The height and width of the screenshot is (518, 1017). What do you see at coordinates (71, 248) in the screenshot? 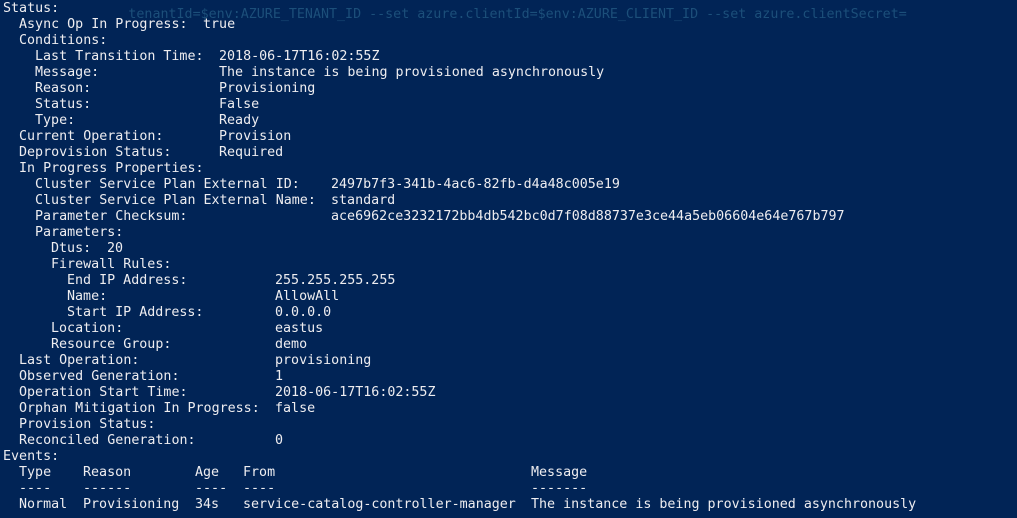
I see `dtus-label: Dtus:` at bounding box center [71, 248].